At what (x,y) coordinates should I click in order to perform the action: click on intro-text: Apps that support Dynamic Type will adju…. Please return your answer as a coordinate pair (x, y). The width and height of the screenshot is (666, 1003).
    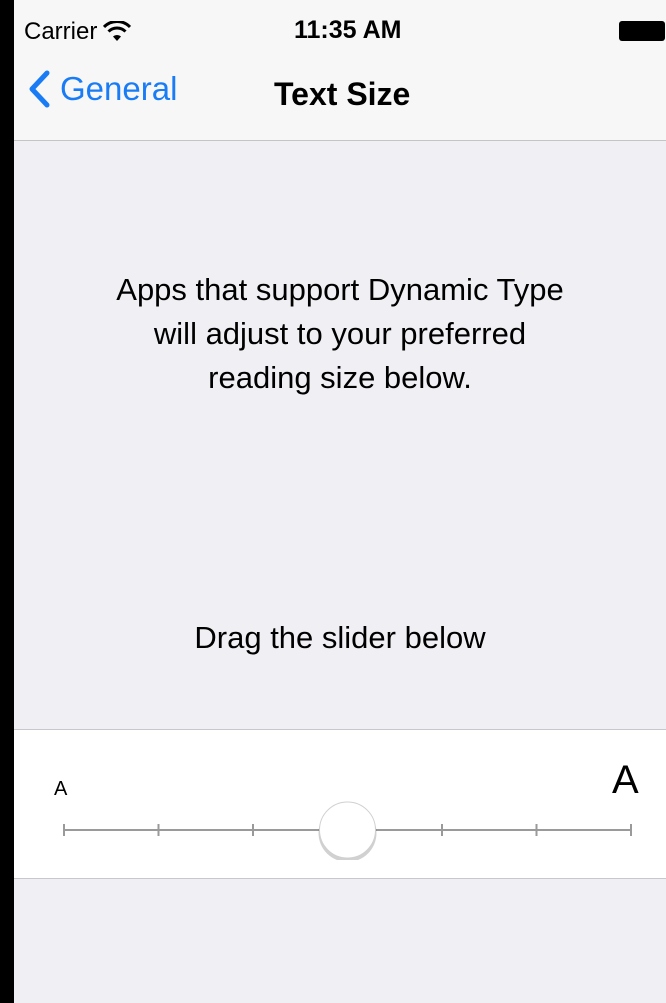
    Looking at the image, I should click on (340, 333).